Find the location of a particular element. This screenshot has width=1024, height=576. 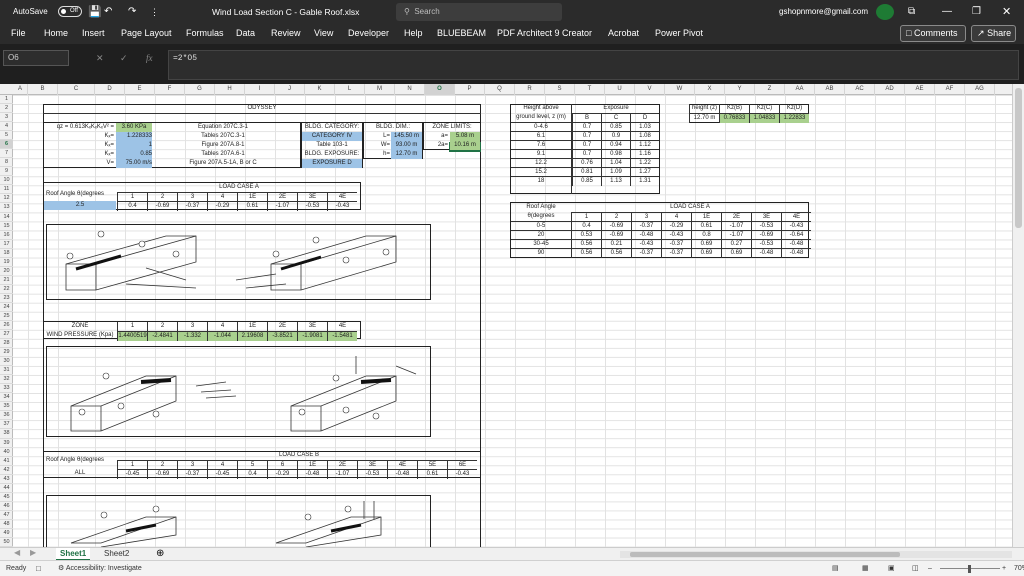

redo-icon: ↷ is located at coordinates (132, 12).